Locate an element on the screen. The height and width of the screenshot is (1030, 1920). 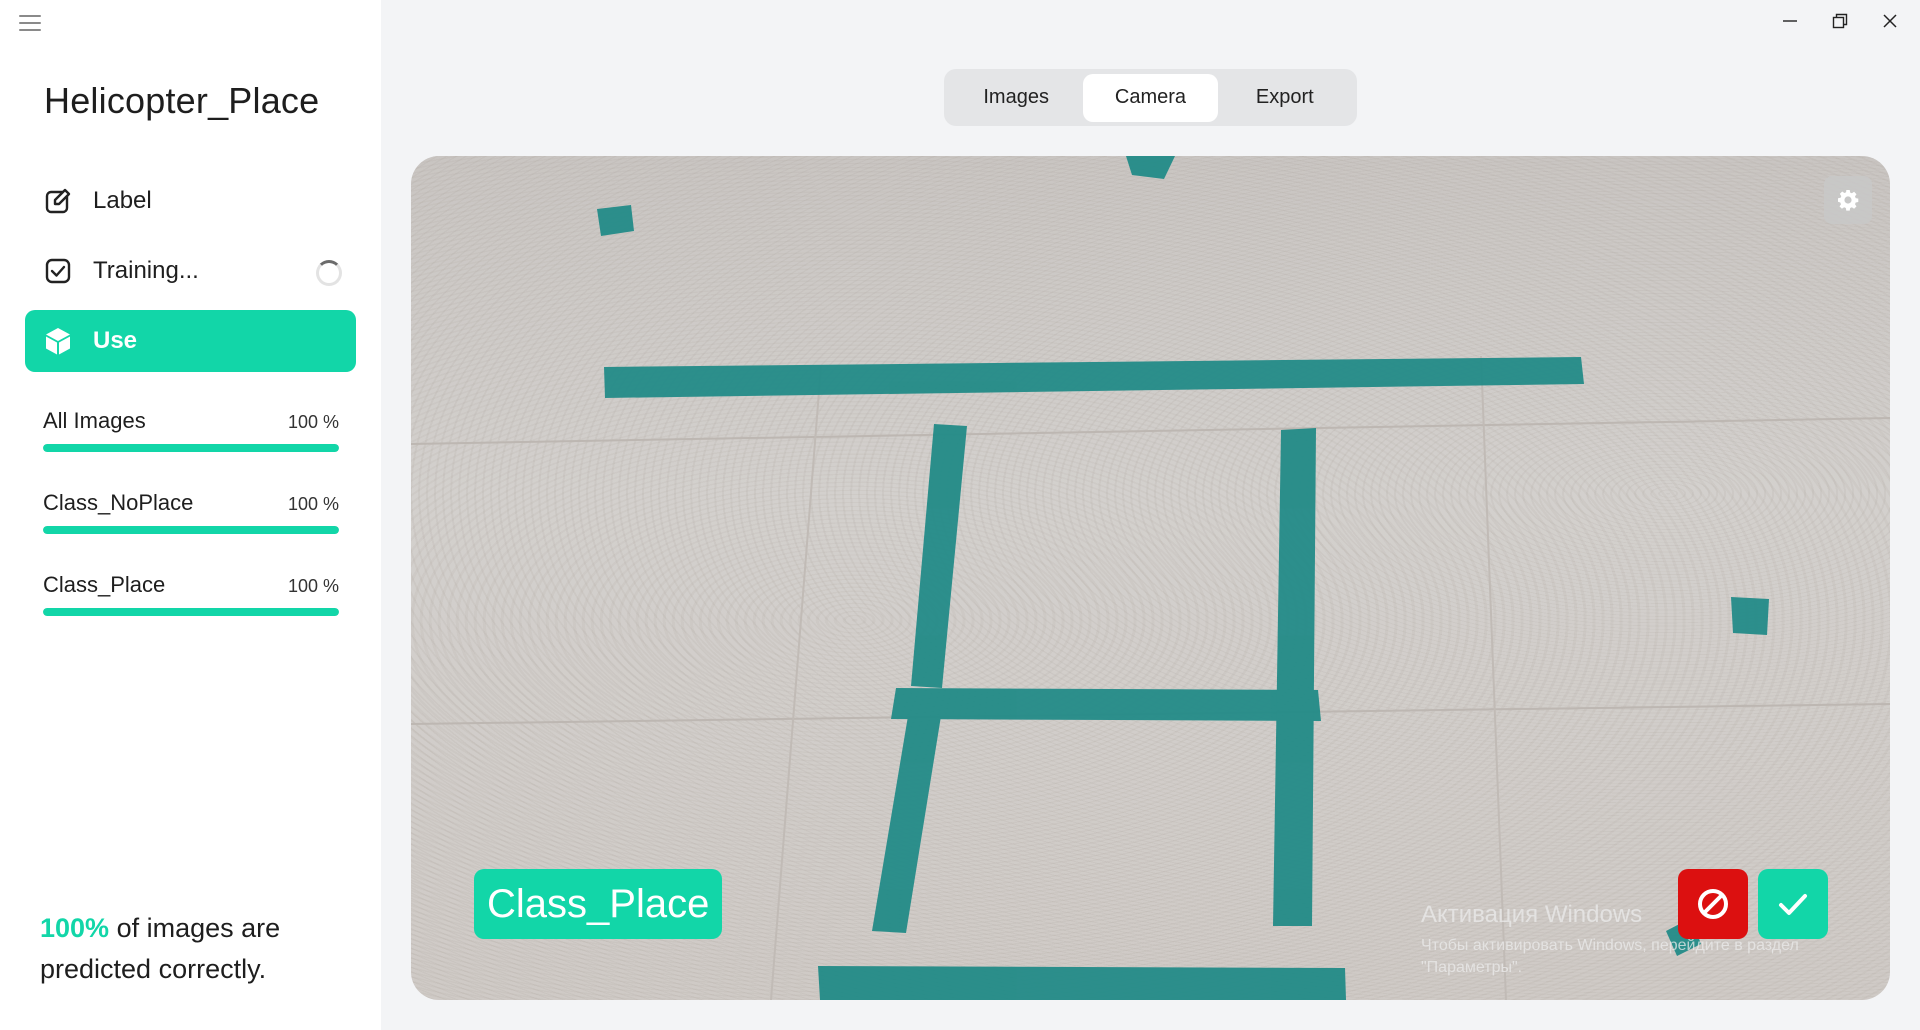
stat-class-place: Class_Place 100 % is located at coordinates (191, 613).